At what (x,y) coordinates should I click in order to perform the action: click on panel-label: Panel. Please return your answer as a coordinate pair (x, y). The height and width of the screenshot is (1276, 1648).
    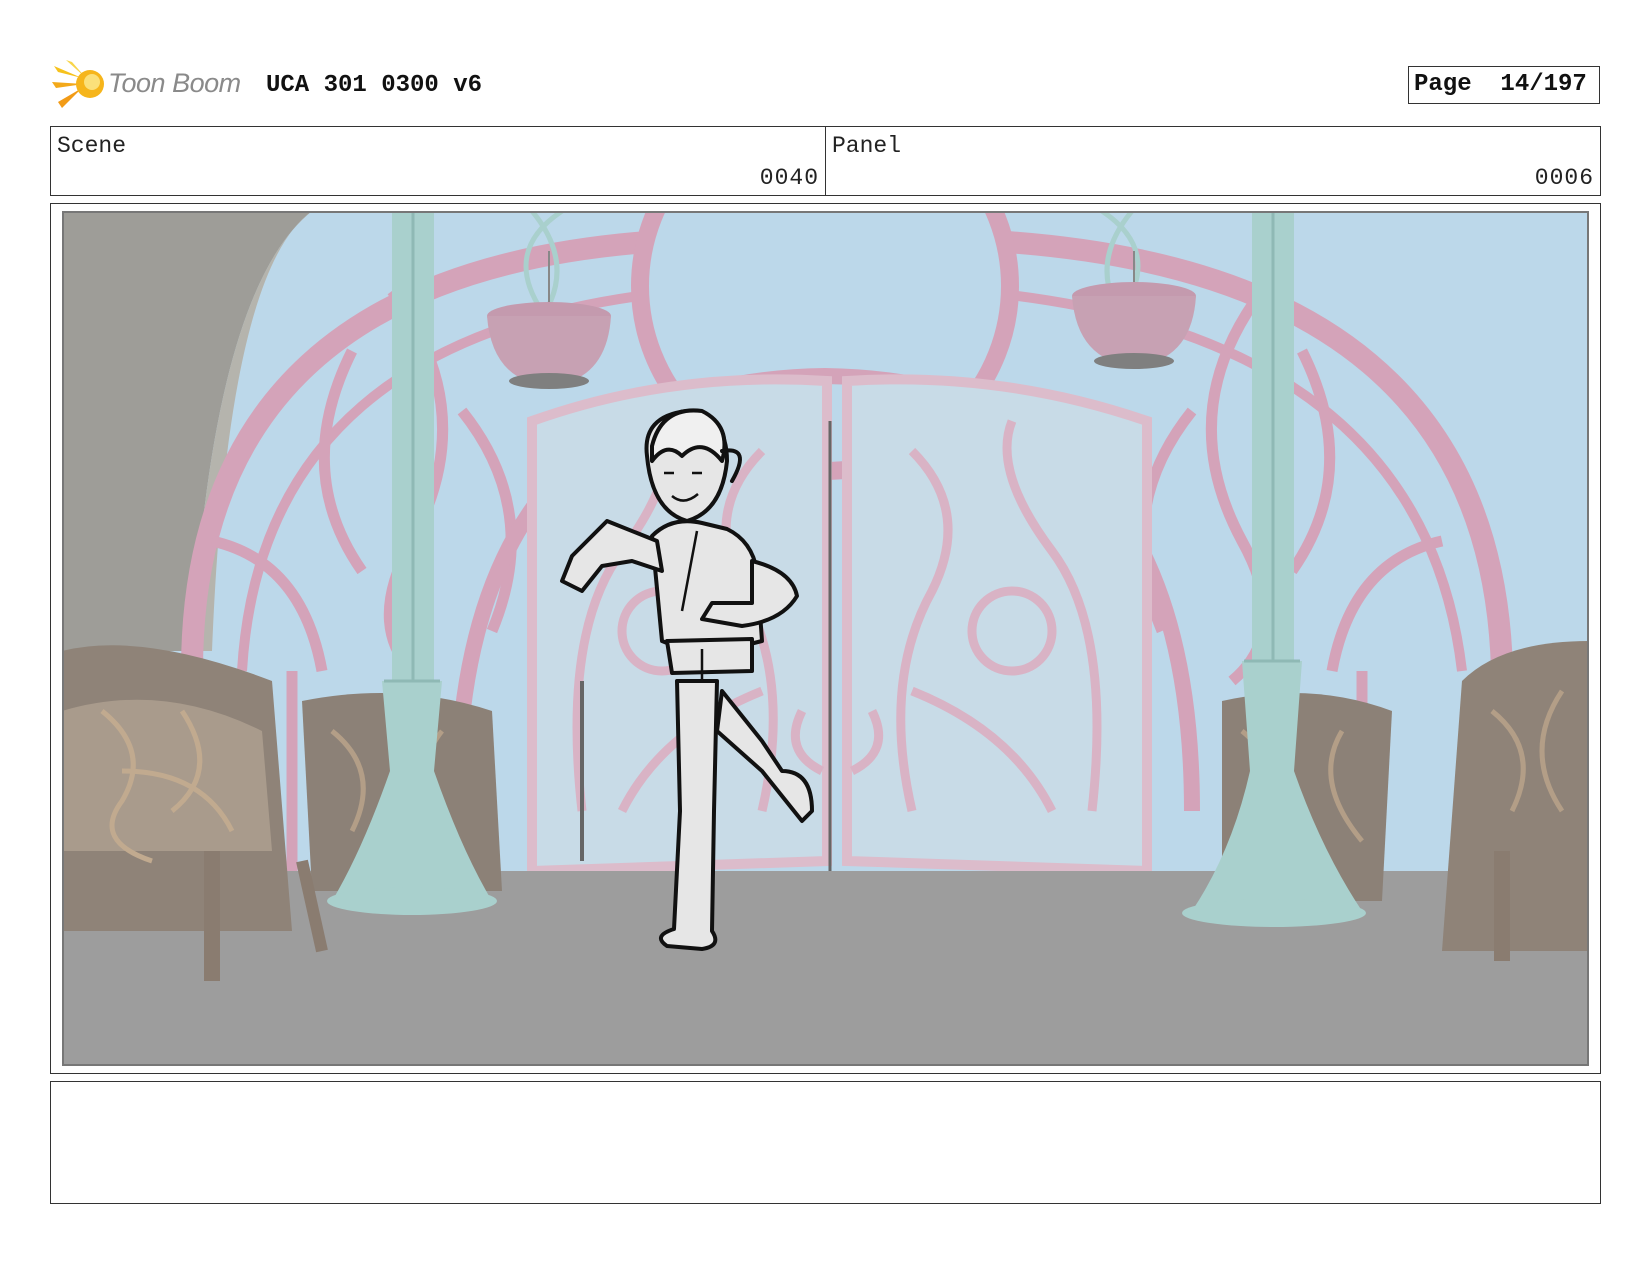
    Looking at the image, I should click on (867, 146).